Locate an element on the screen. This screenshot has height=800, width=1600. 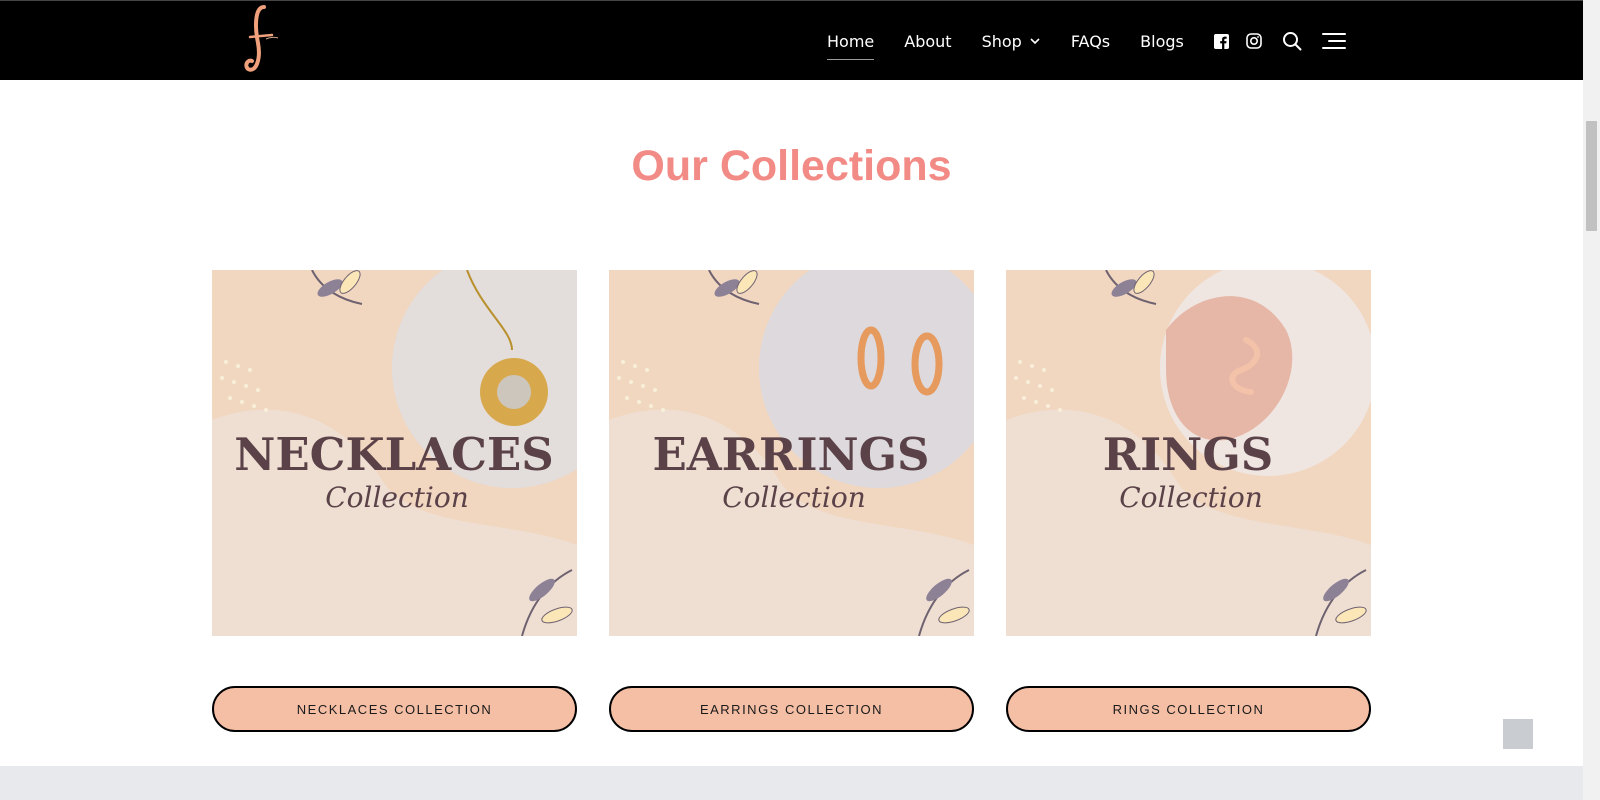
nav-blogs-label: Blogs is located at coordinates (1162, 41).